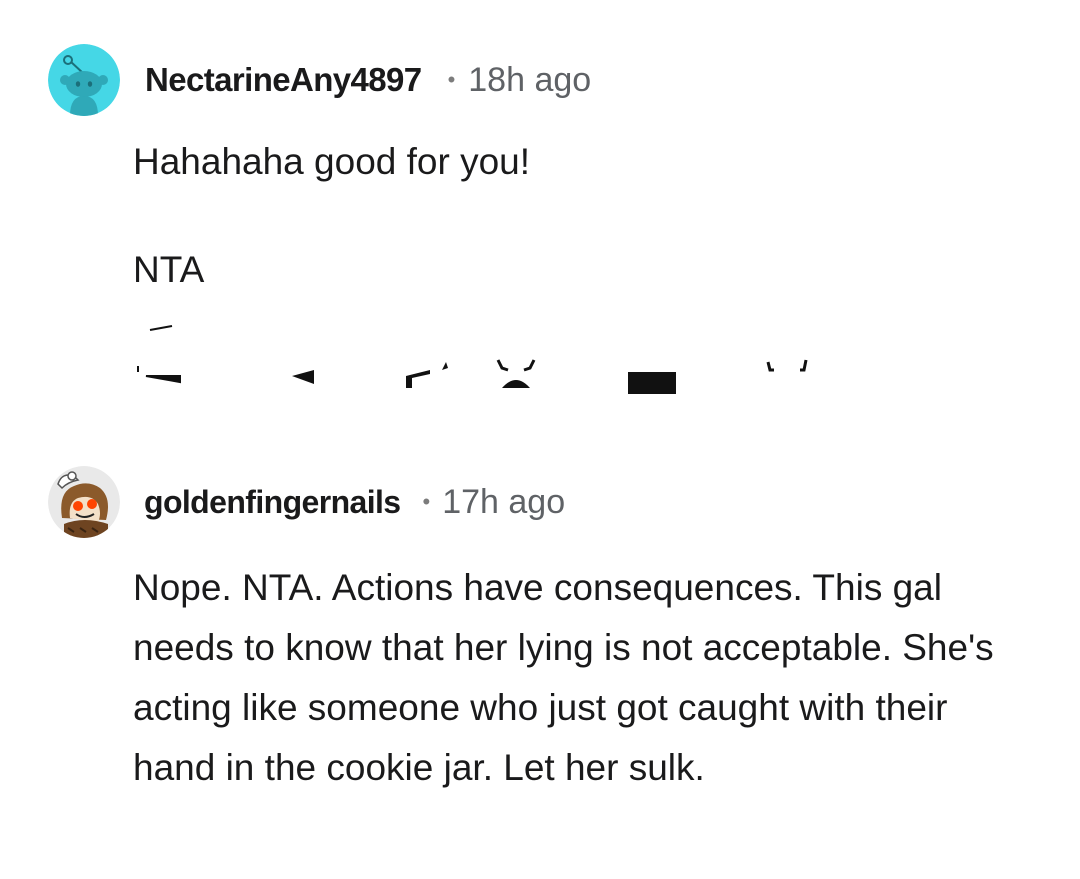  I want to click on comment-2-header: goldenfingernails • 17h ago, so click(306, 502).